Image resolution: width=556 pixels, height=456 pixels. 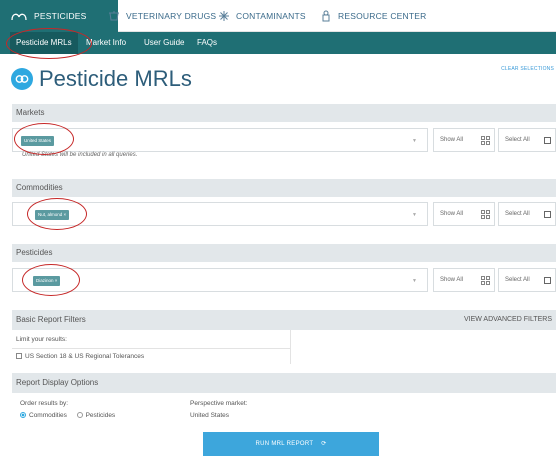 I want to click on tab-label: PESTICIDES, so click(x=60, y=16).